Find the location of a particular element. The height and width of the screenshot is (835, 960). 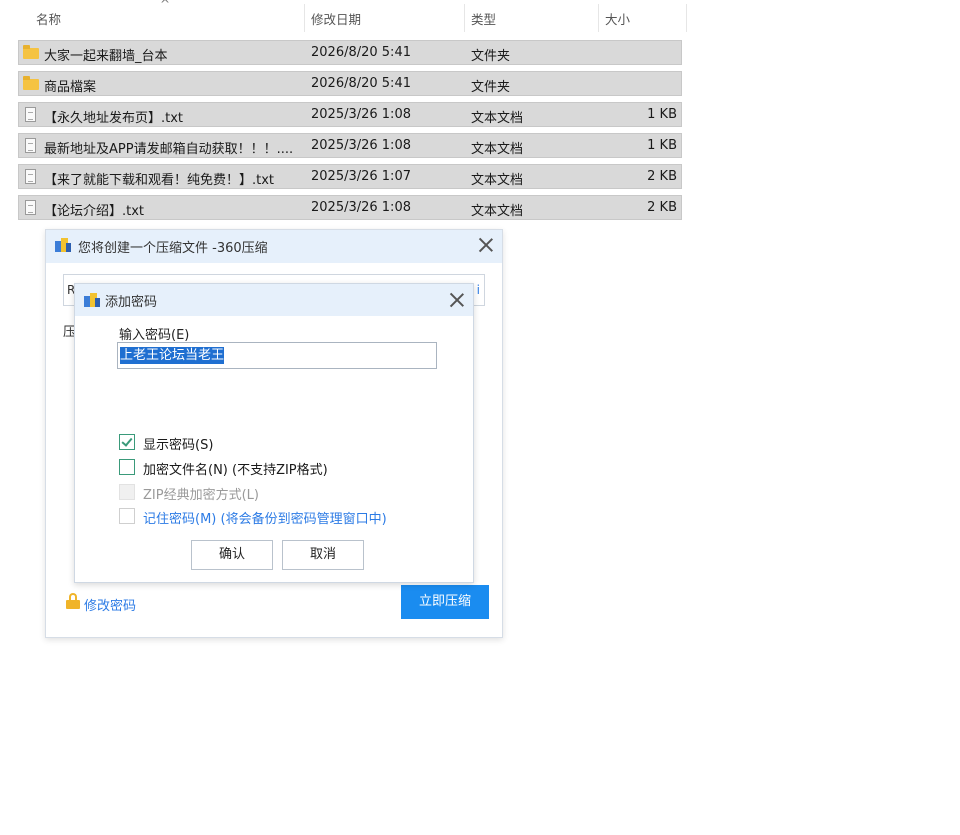

lock-icon is located at coordinates (73, 601).